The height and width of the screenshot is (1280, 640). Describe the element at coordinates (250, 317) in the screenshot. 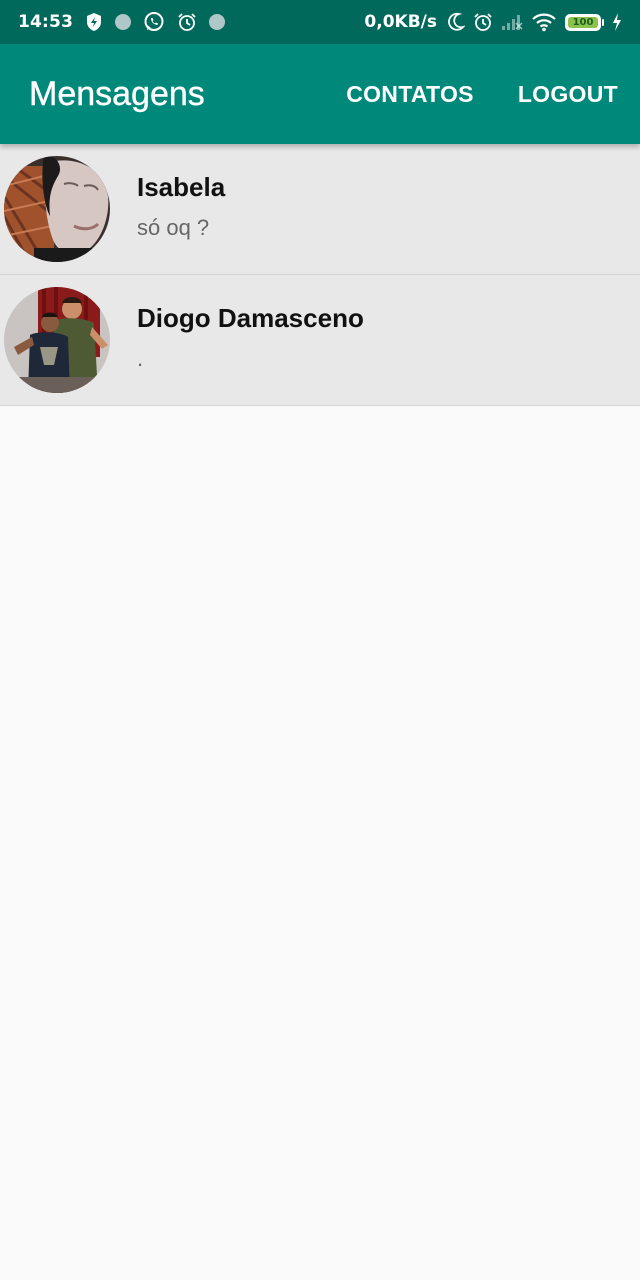

I see `contact-name: Diogo Damasceno` at that location.